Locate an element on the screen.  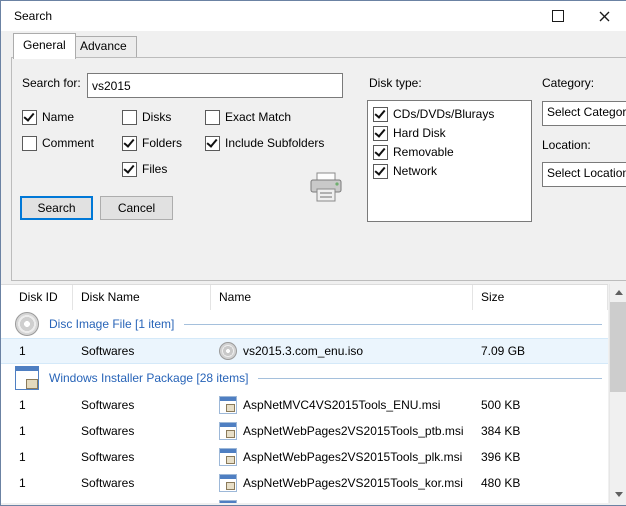
scroll-down-icon is located at coordinates (618, 494).